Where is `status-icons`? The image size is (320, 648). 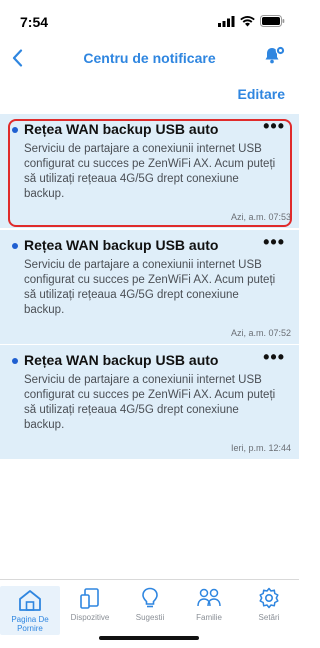 status-icons is located at coordinates (251, 21).